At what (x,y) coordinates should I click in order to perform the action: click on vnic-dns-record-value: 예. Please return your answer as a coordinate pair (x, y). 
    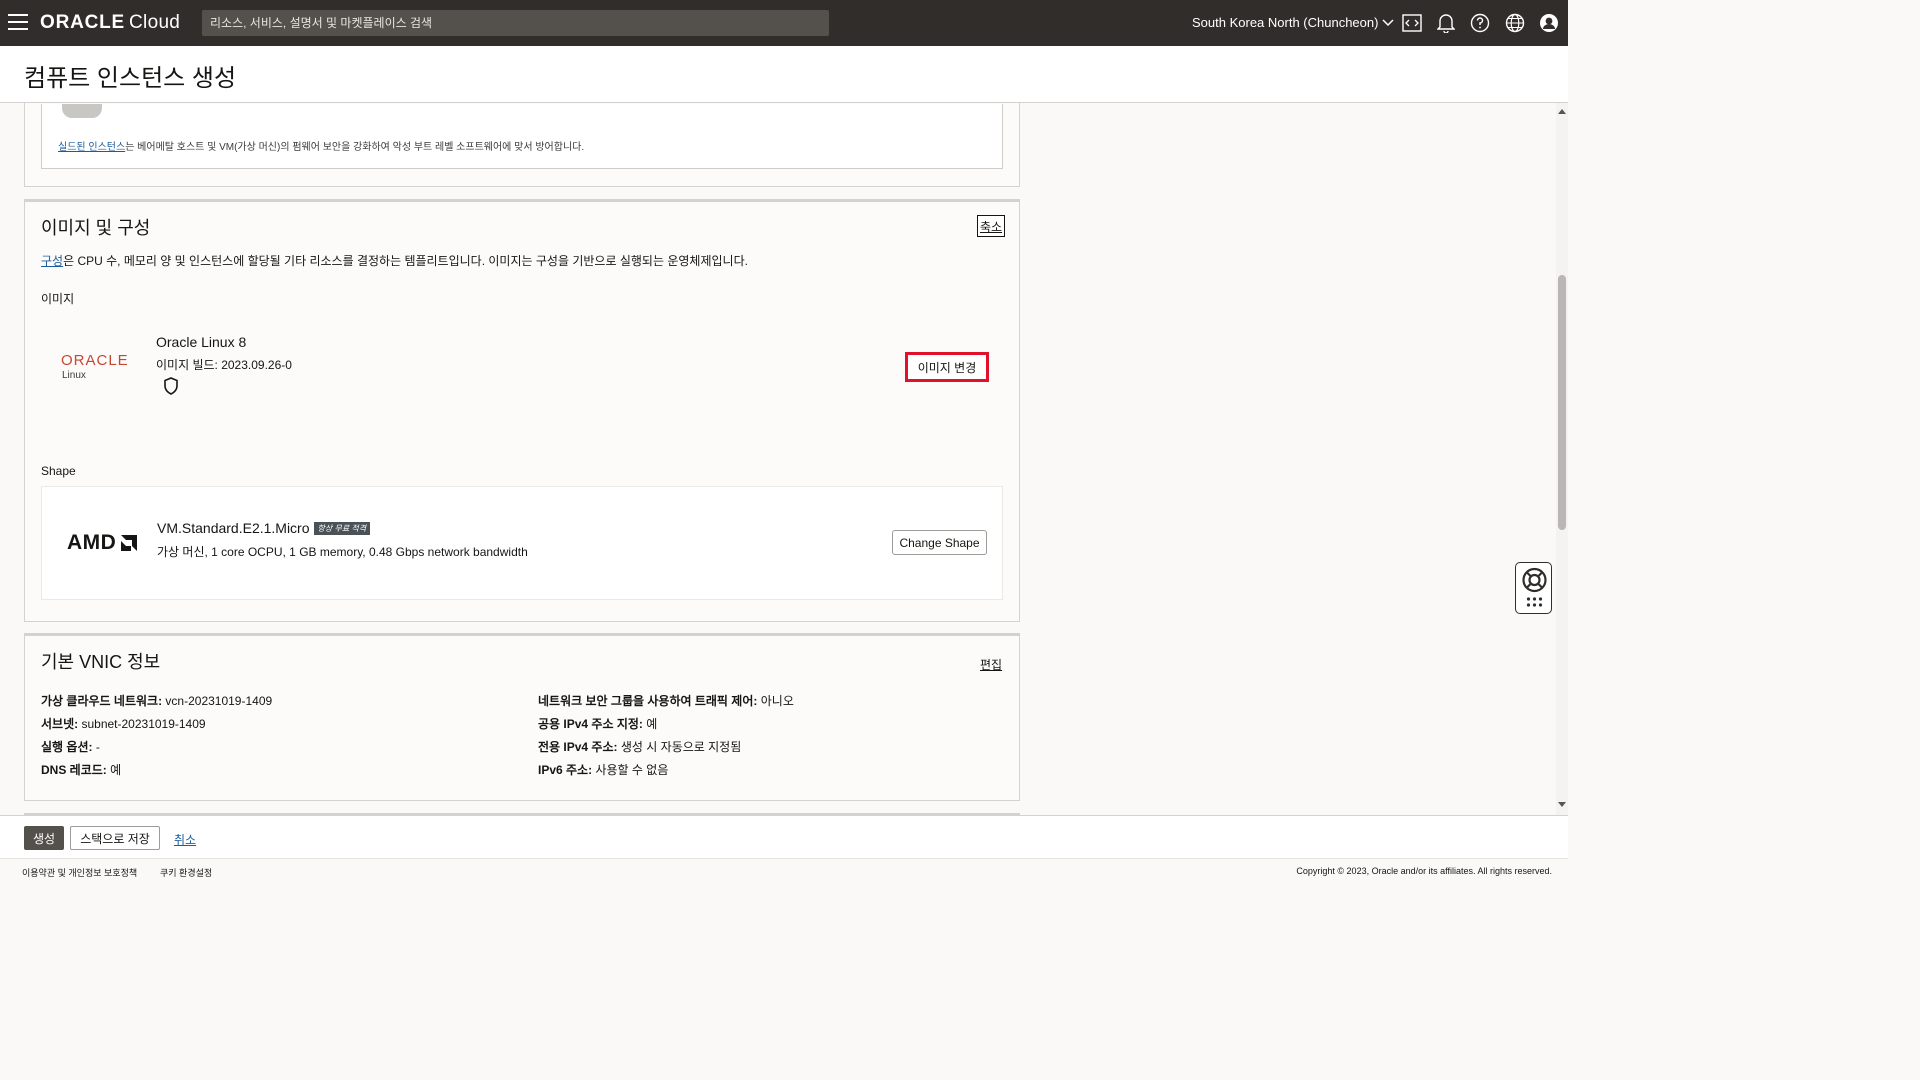
    Looking at the image, I should click on (116, 770).